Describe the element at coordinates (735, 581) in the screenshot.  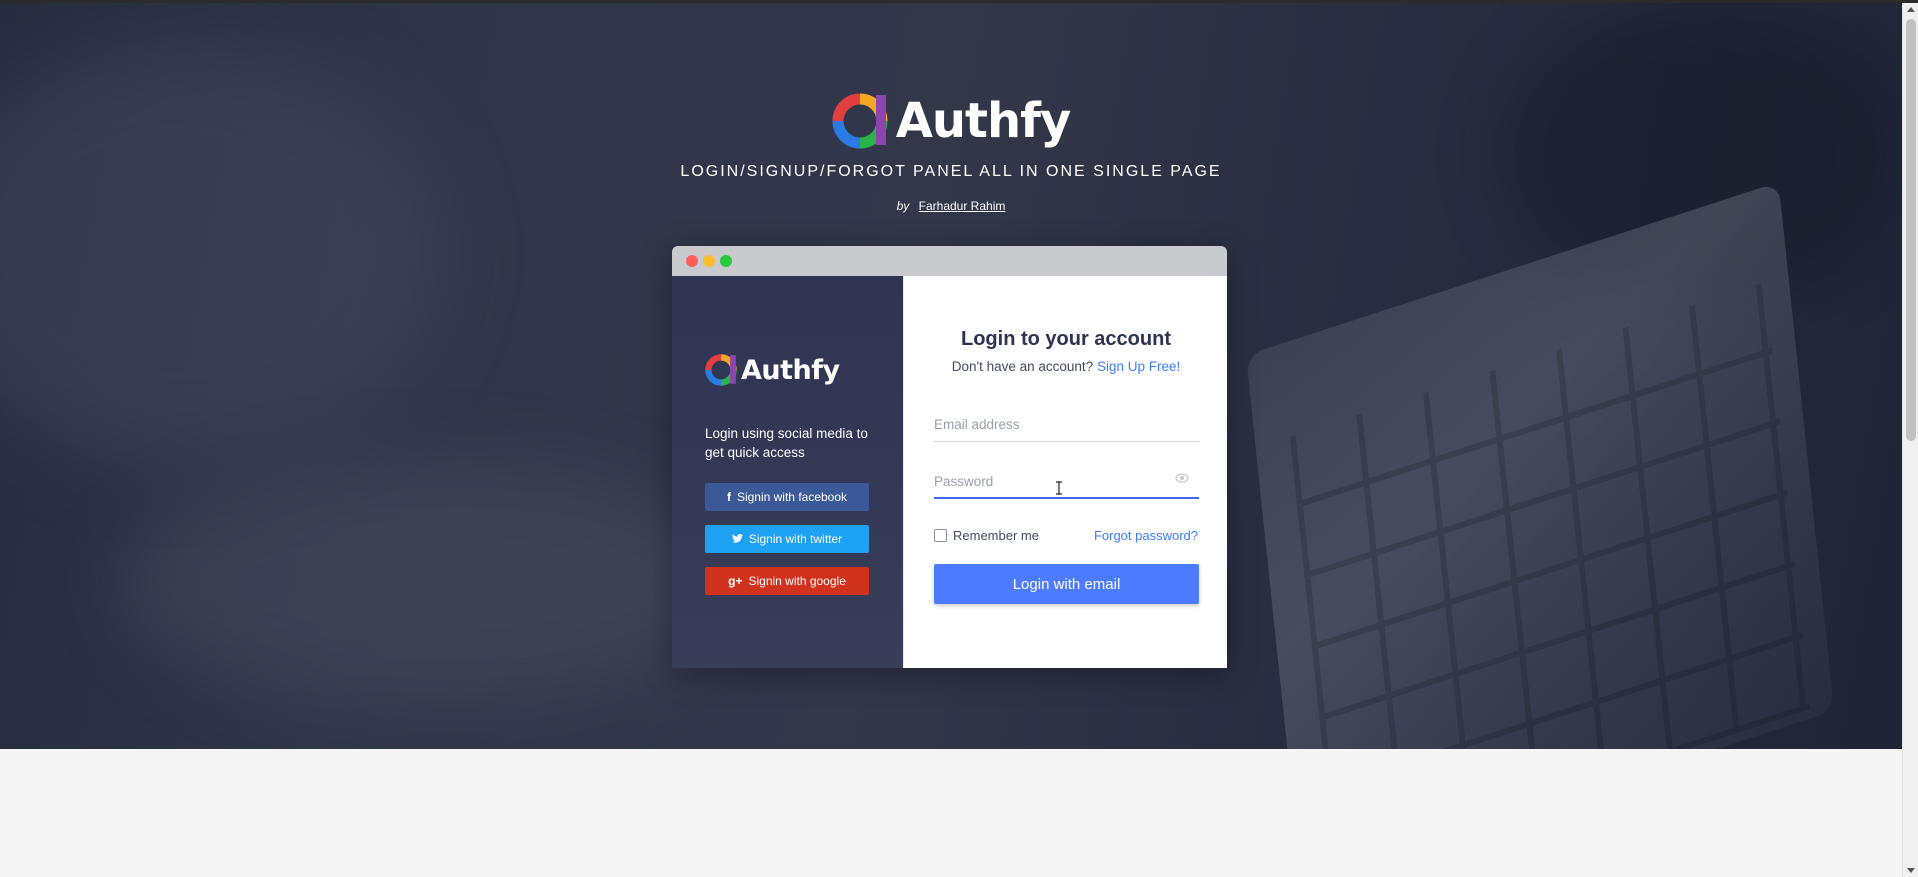
I see `google-plus-icon: g+` at that location.